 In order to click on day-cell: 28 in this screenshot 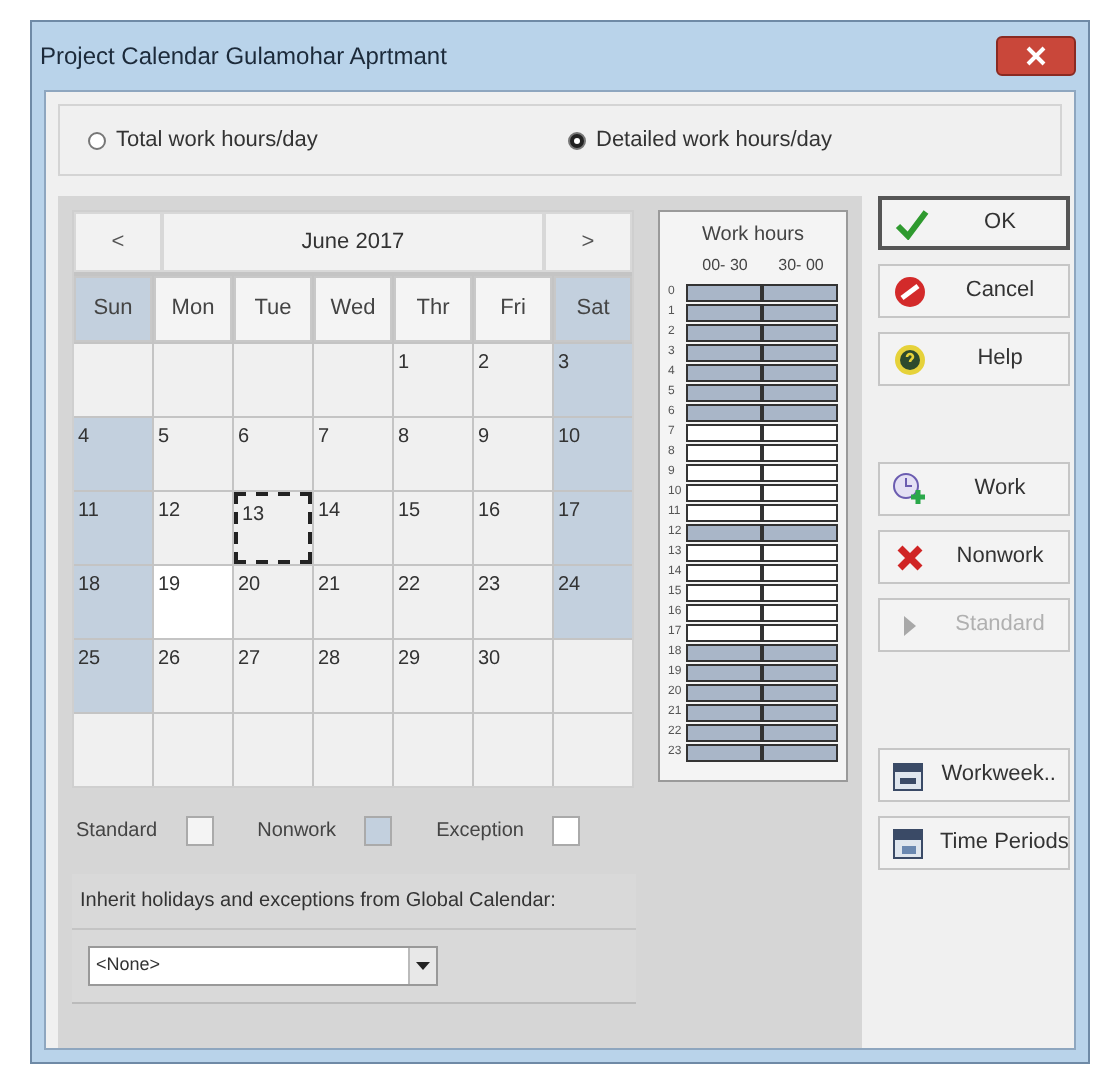, I will do `click(353, 676)`.